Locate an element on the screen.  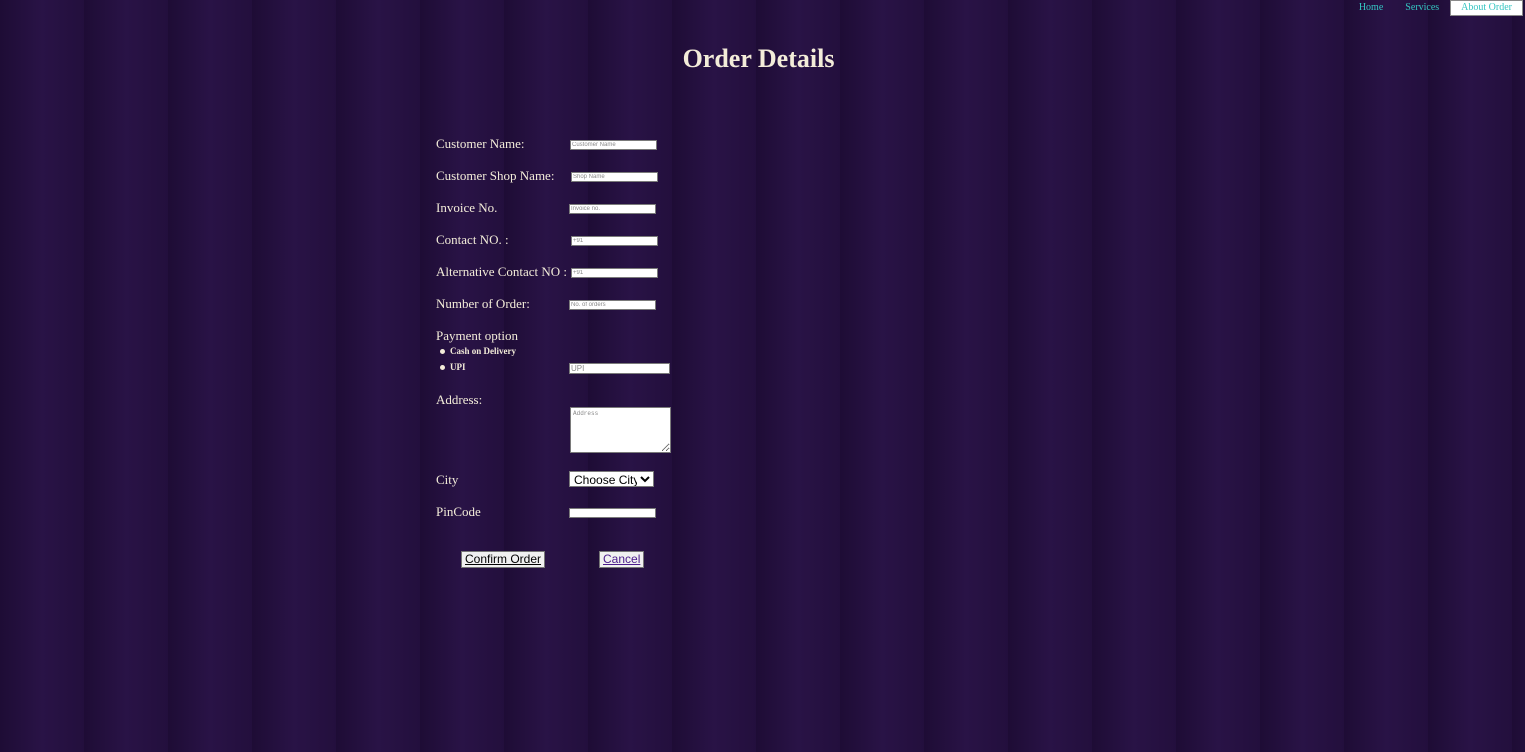
alt-contact-no-input is located at coordinates (614, 273).